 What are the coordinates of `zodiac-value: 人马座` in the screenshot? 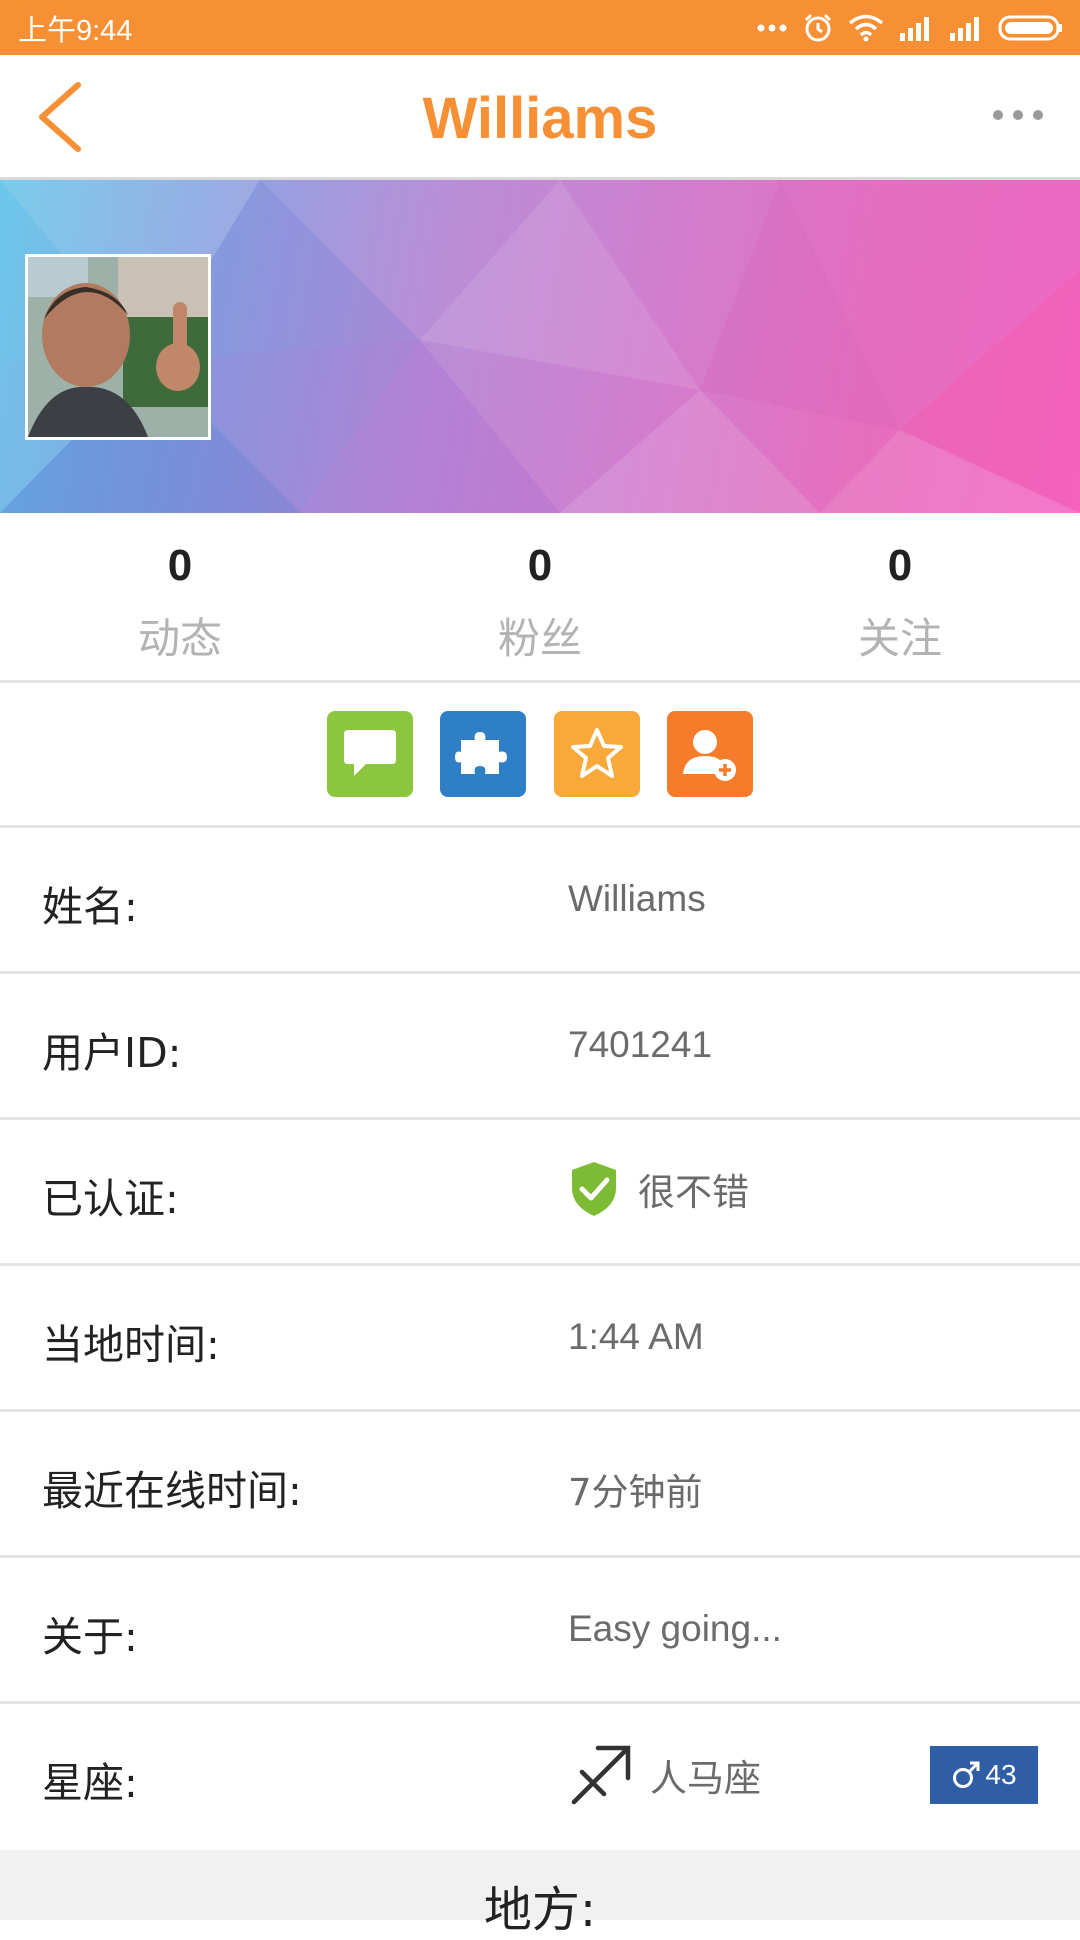 It's located at (705, 1778).